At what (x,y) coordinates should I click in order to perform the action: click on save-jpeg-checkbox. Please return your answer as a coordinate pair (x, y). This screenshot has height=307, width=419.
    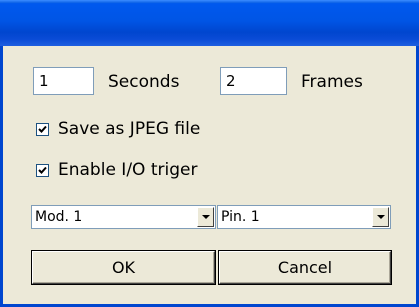
    Looking at the image, I should click on (42, 129).